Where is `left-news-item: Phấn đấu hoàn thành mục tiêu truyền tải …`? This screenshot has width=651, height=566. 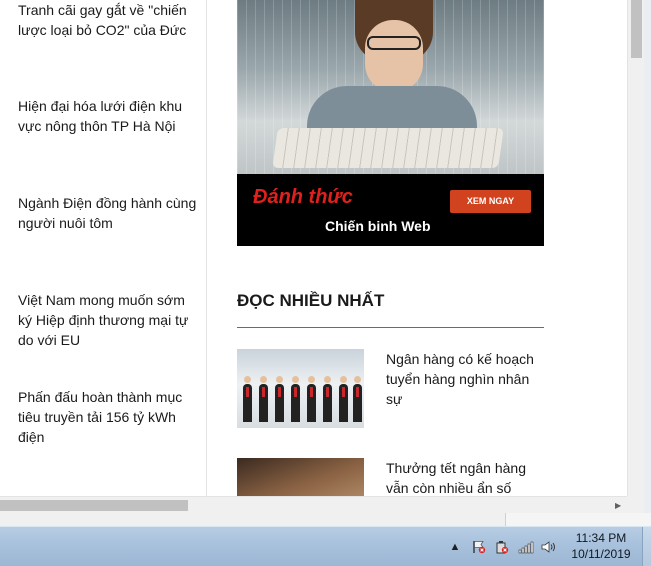
left-news-item: Phấn đấu hoàn thành mục tiêu truyền tải … is located at coordinates (108, 417).